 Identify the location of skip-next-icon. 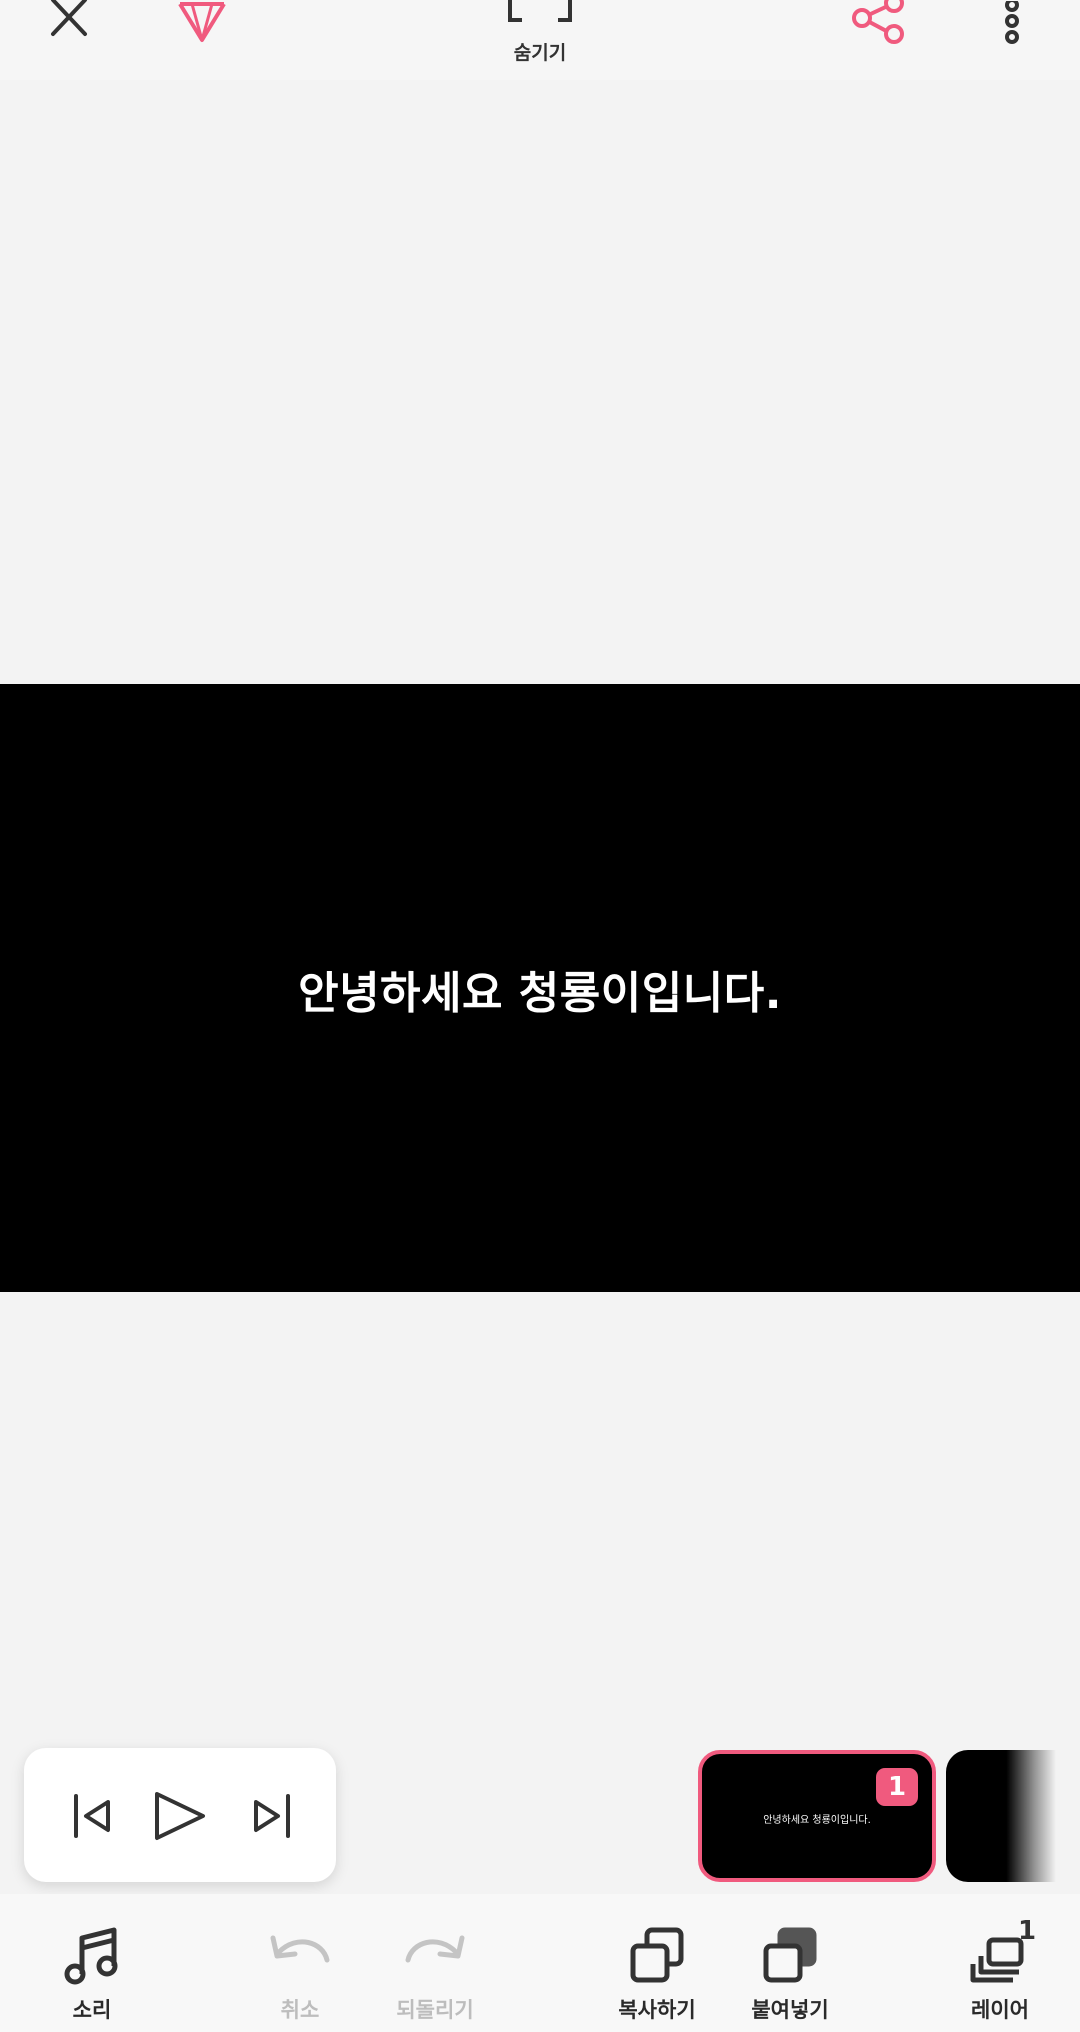
(272, 1816).